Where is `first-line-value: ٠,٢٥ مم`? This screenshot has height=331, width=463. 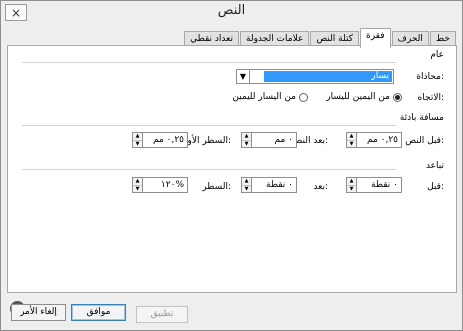
first-line-value: ٠,٢٥ مم is located at coordinates (165, 140).